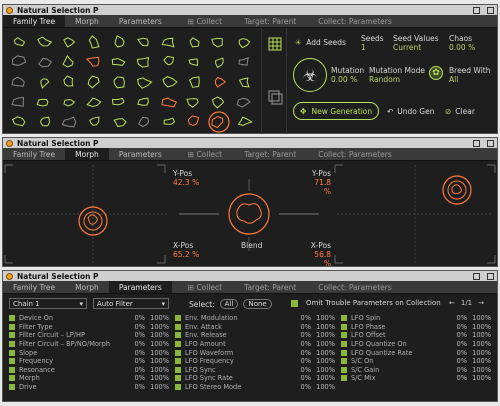 Image resolution: width=500 pixels, height=406 pixels. What do you see at coordinates (416, 344) in the screenshot?
I see `param-row: LFO Quantize On 0% 100%` at bounding box center [416, 344].